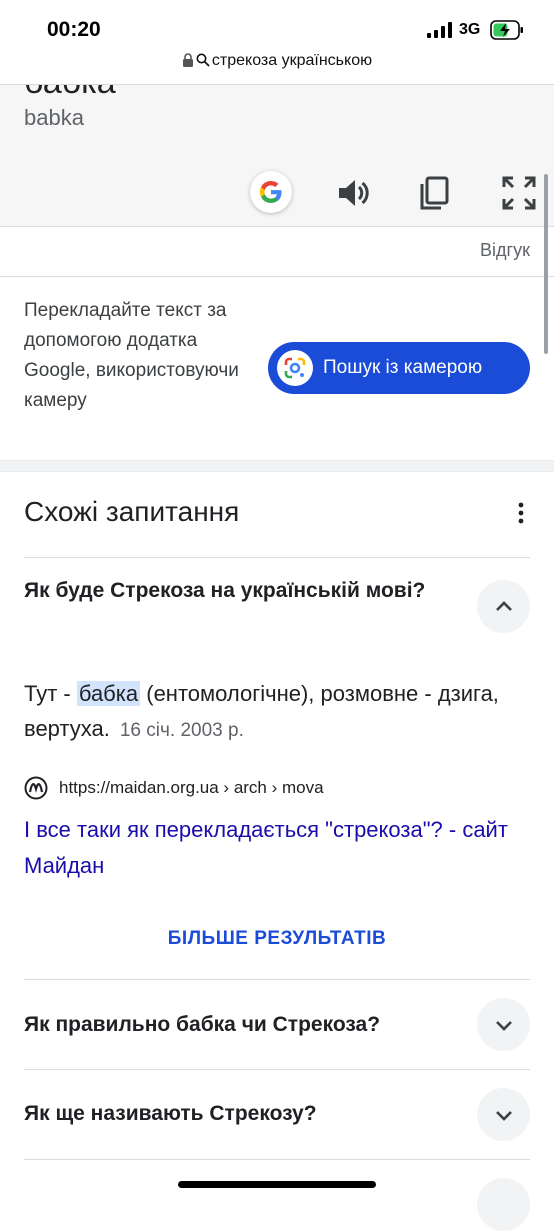  I want to click on google-logo-icon, so click(271, 192).